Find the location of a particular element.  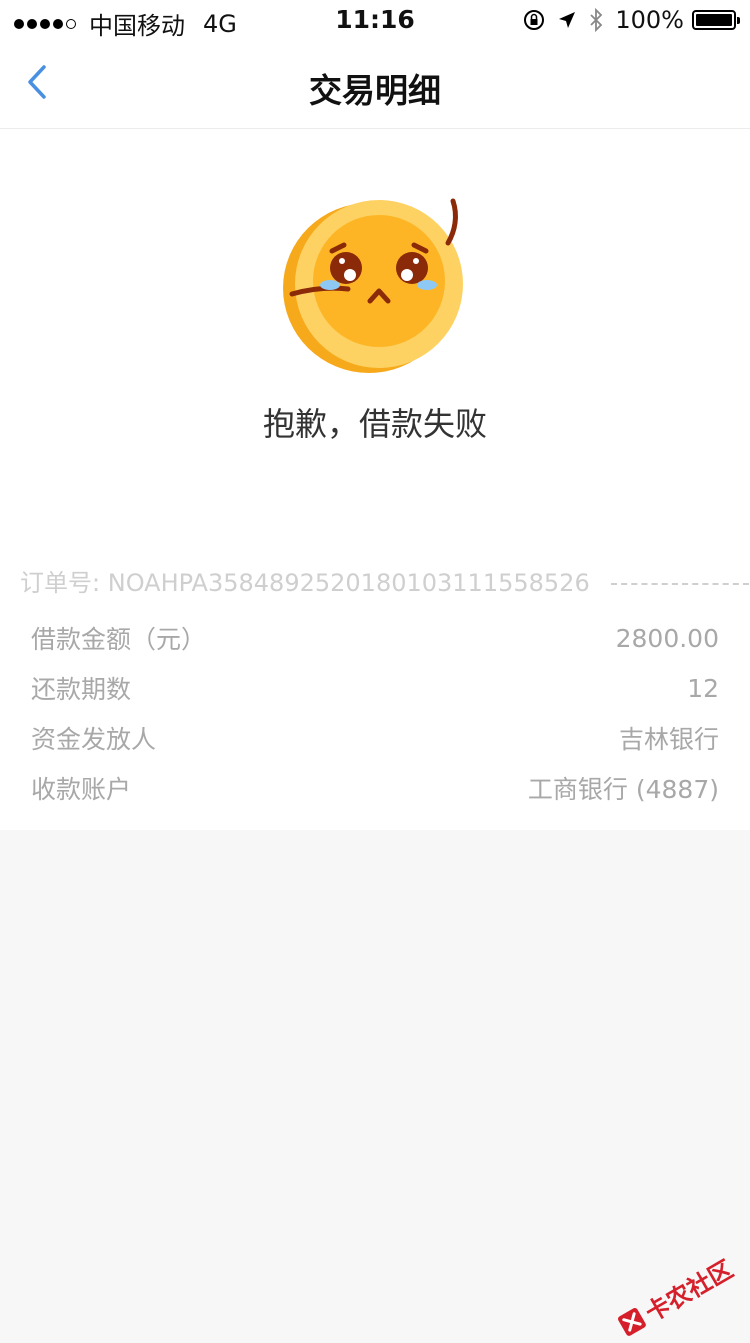

bluetooth-icon is located at coordinates (596, 20).